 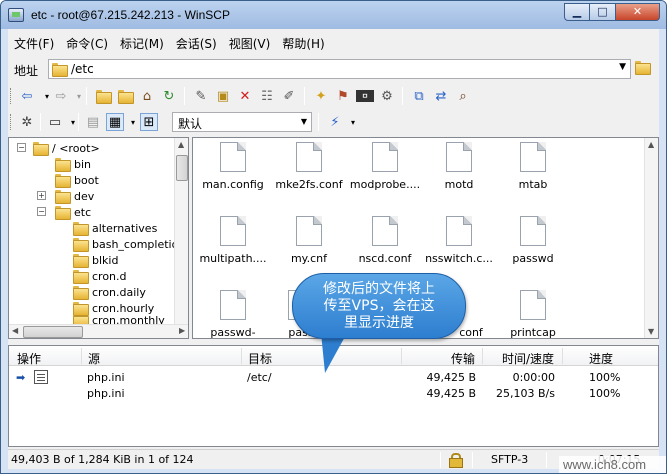 What do you see at coordinates (27, 96) in the screenshot?
I see `back-arrow-icon: ⇦` at bounding box center [27, 96].